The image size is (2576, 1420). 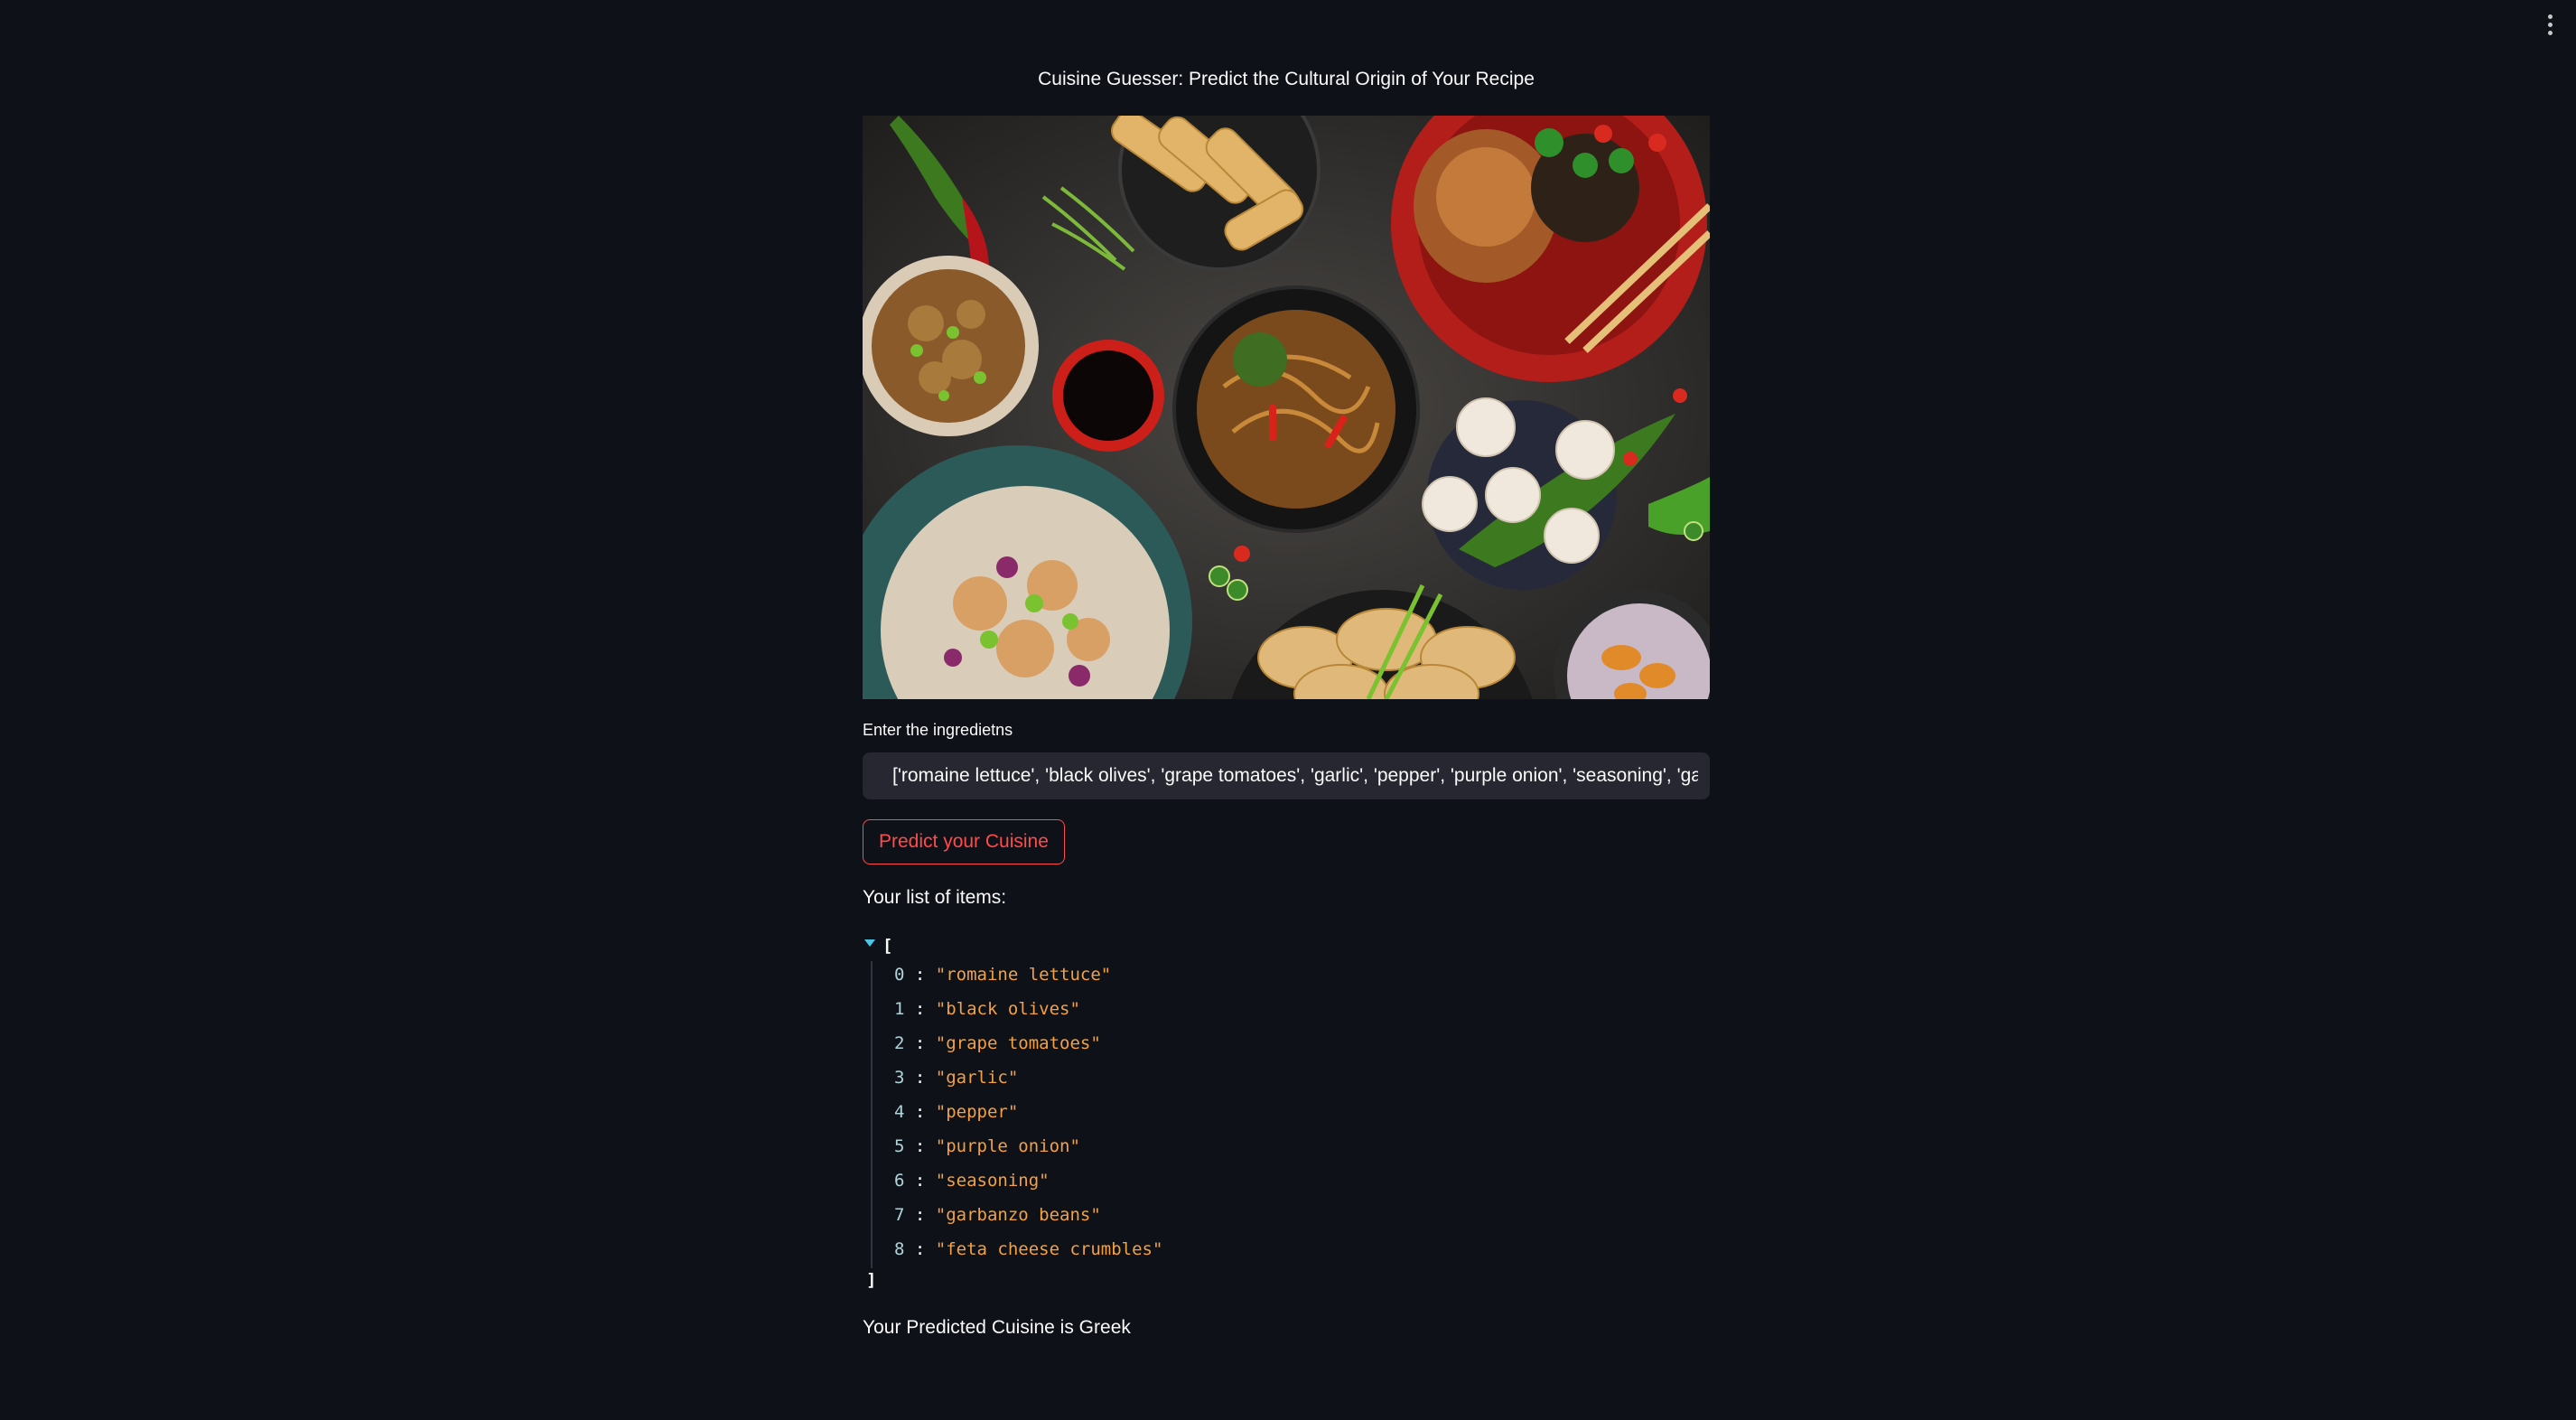 I want to click on json-item-index: 5, so click(x=900, y=1146).